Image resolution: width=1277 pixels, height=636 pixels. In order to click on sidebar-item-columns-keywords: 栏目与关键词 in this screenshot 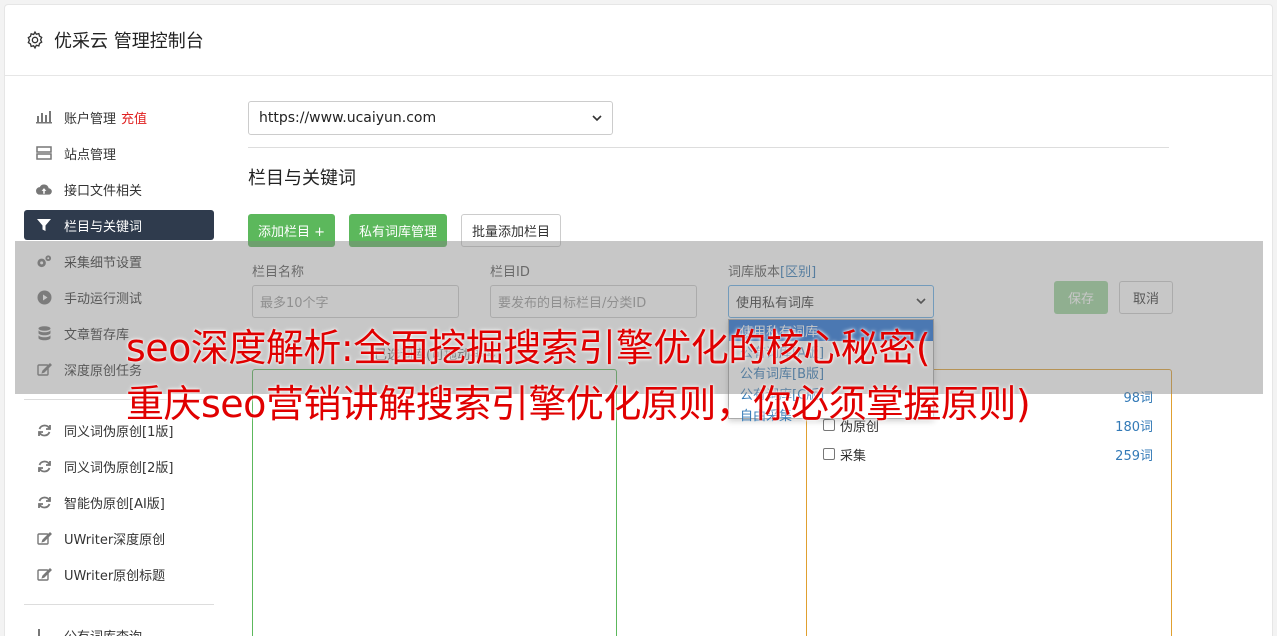, I will do `click(119, 225)`.